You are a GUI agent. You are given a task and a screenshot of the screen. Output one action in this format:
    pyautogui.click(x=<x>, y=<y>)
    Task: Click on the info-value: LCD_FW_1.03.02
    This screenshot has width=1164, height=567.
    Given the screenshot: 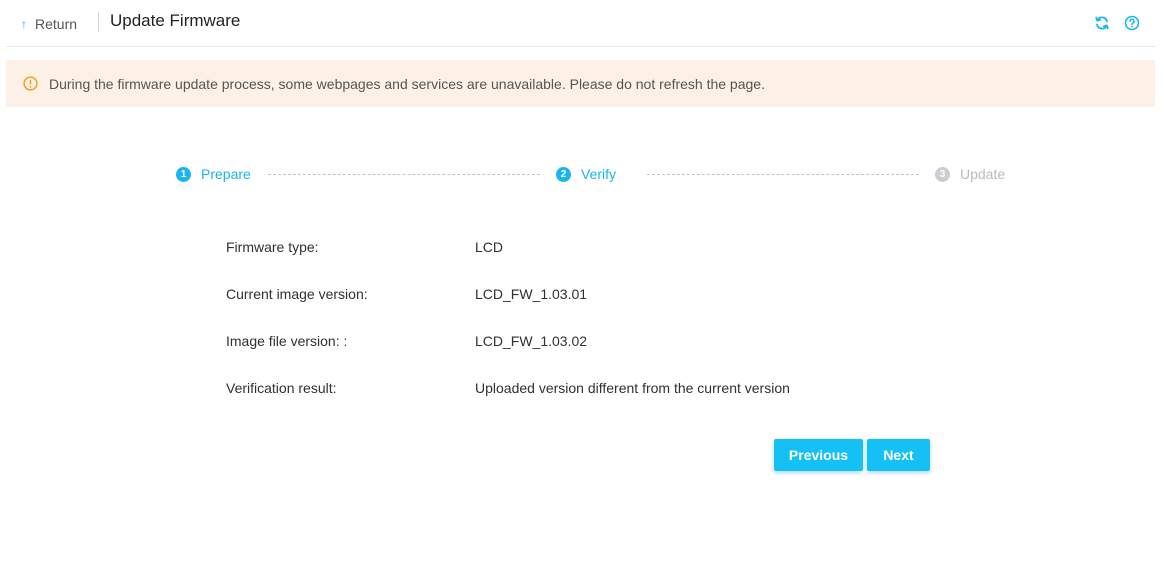 What is the action you would take?
    pyautogui.click(x=531, y=341)
    